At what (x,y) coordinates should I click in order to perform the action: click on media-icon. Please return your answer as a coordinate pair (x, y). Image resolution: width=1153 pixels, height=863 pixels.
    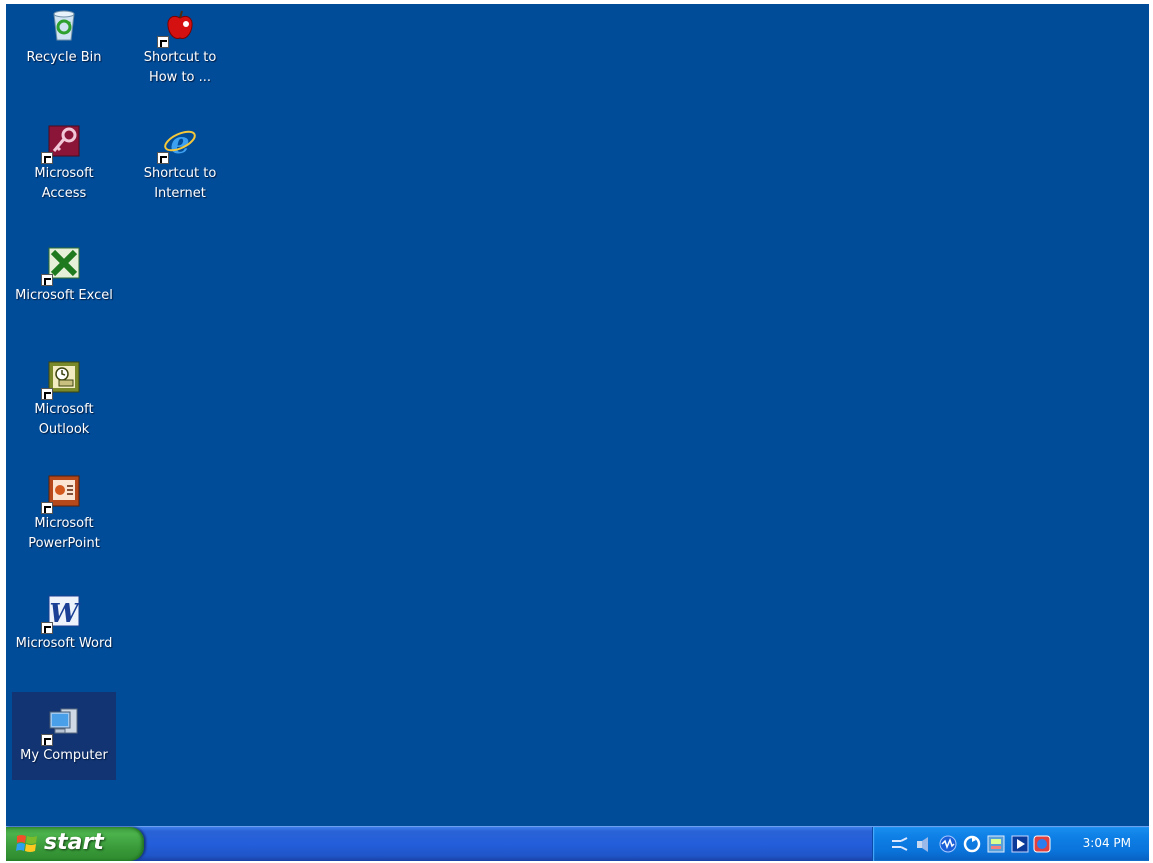
    Looking at the image, I should click on (1020, 844).